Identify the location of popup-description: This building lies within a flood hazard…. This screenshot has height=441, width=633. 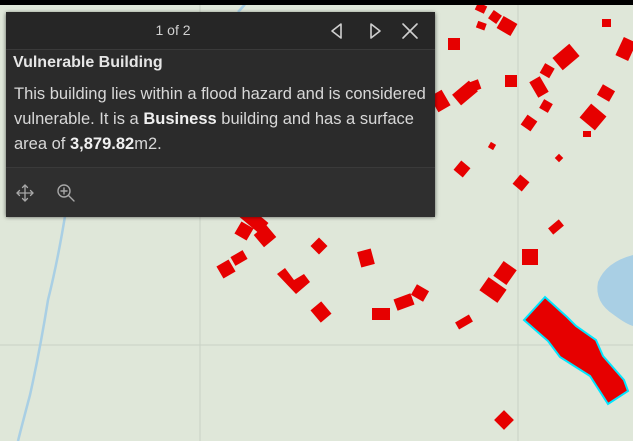
(222, 119).